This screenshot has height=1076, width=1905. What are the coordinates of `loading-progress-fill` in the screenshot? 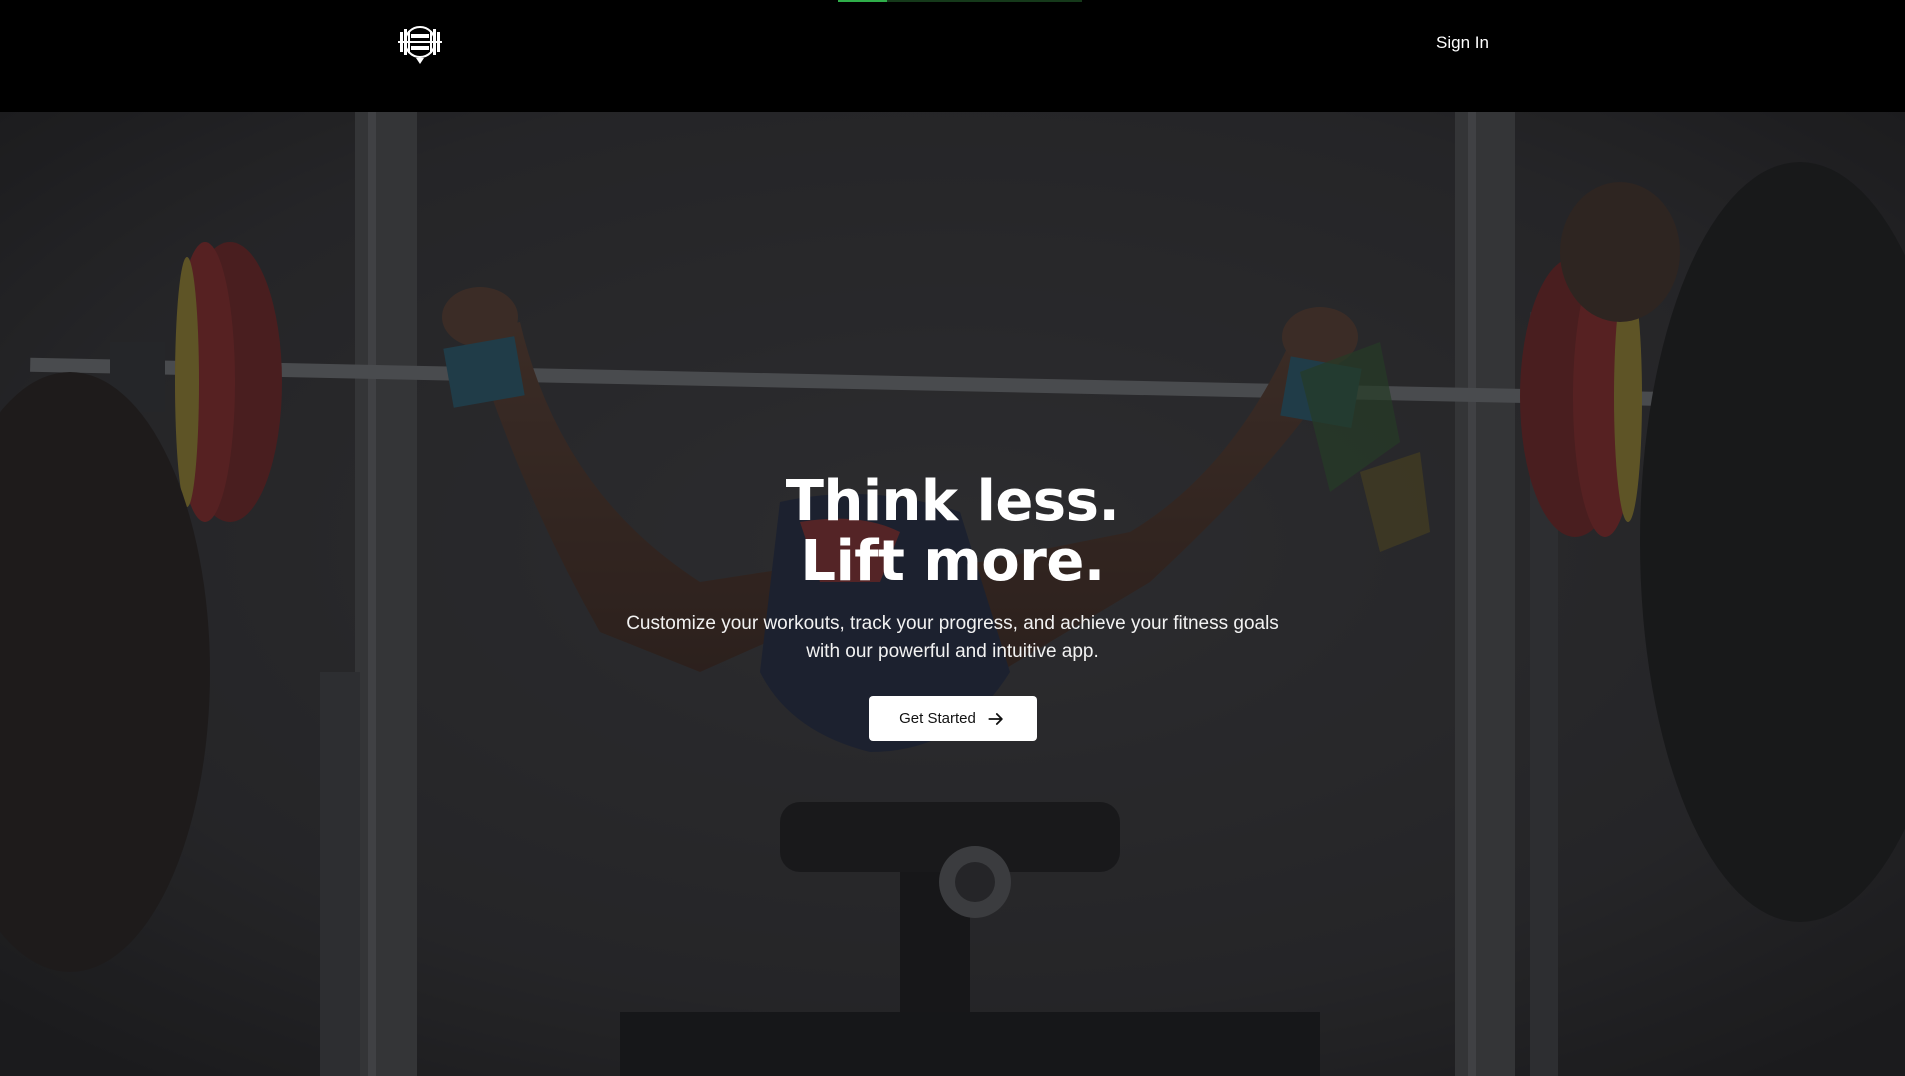 It's located at (862, 1).